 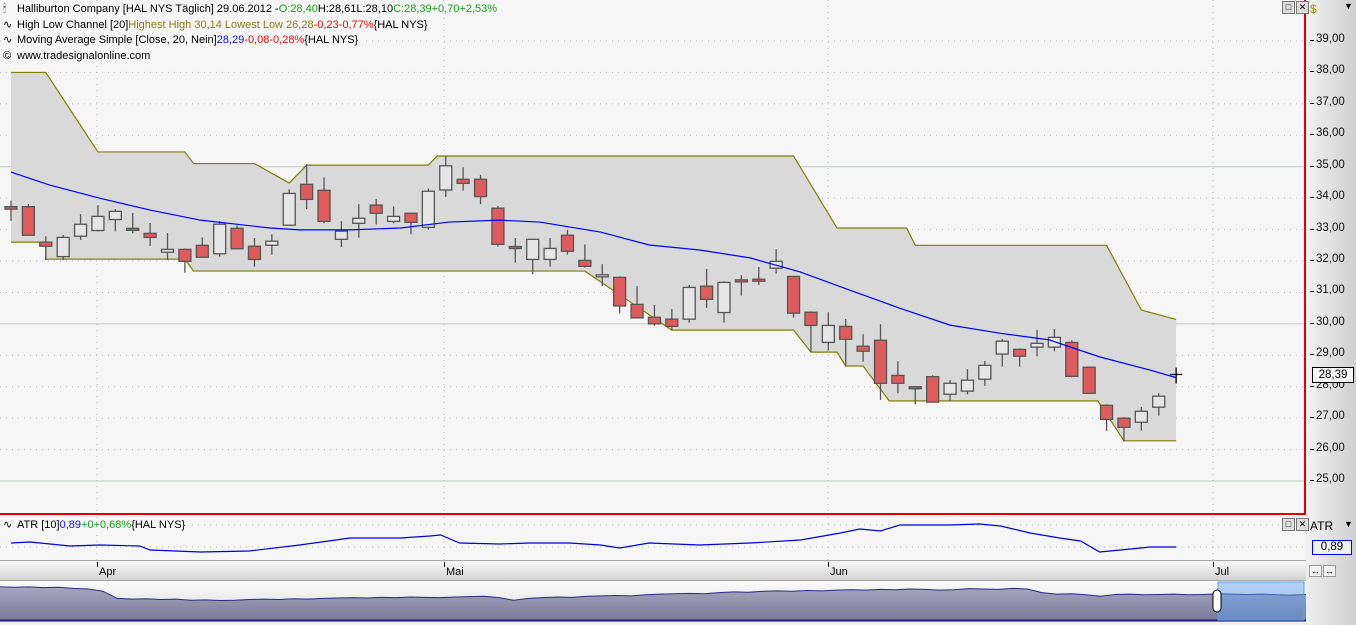 I want to click on ma-source: {HAL NYS}, so click(x=331, y=40).